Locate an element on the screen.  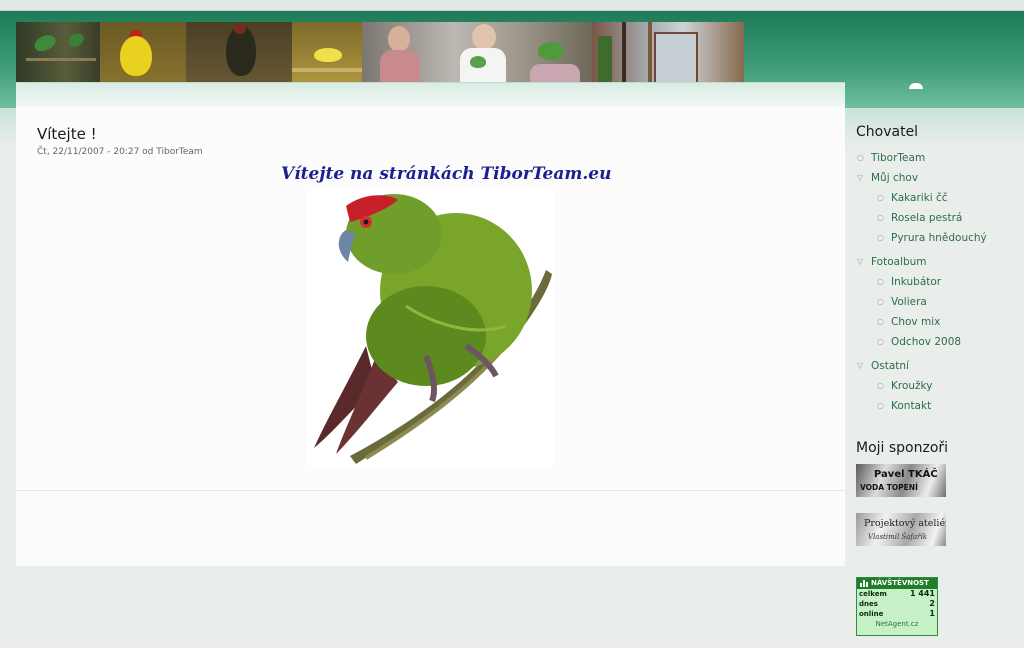
header-banner-image is located at coordinates (380, 55).